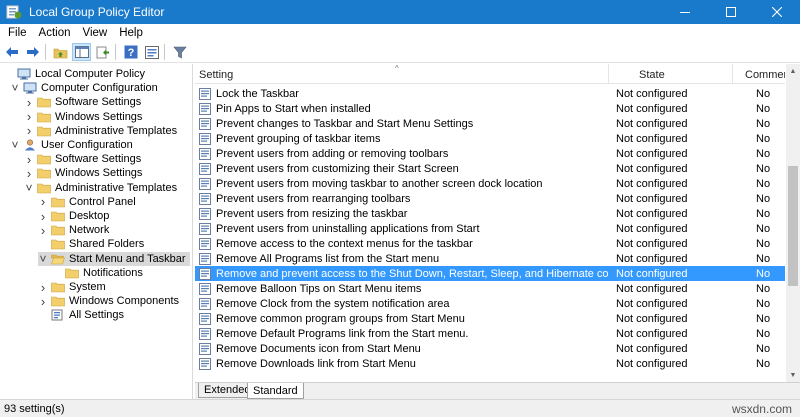 This screenshot has width=800, height=417. What do you see at coordinates (97, 273) in the screenshot?
I see `tree-node: Notifications` at bounding box center [97, 273].